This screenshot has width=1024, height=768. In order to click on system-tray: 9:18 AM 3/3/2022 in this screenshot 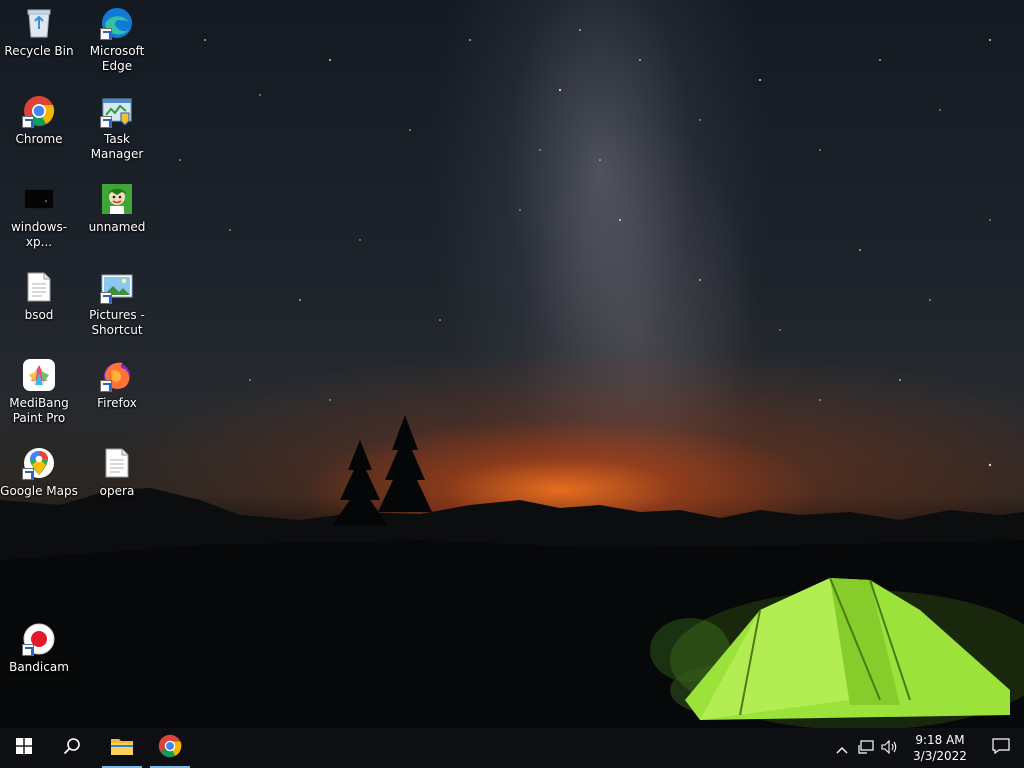, I will do `click(927, 748)`.